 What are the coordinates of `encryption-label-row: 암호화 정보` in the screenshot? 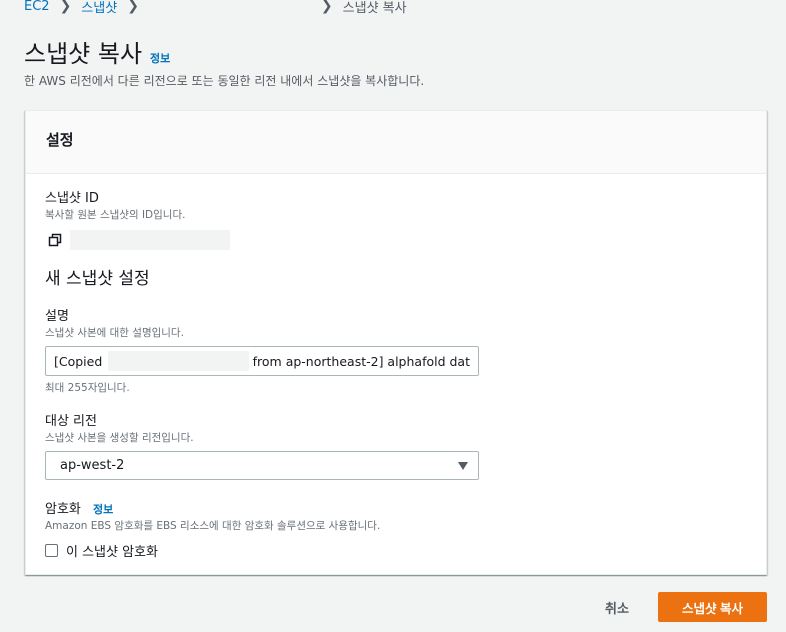 It's located at (212, 507).